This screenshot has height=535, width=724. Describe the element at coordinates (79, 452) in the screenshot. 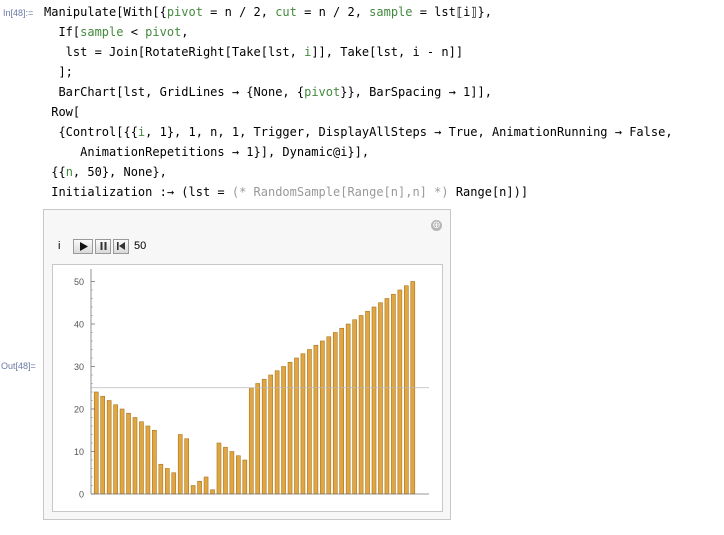

I see `y-tick-label: 10` at that location.